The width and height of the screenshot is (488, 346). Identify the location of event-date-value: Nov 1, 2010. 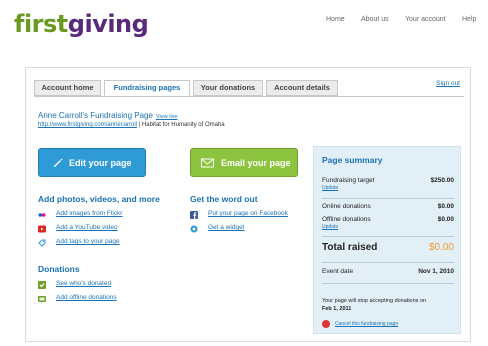
(436, 271).